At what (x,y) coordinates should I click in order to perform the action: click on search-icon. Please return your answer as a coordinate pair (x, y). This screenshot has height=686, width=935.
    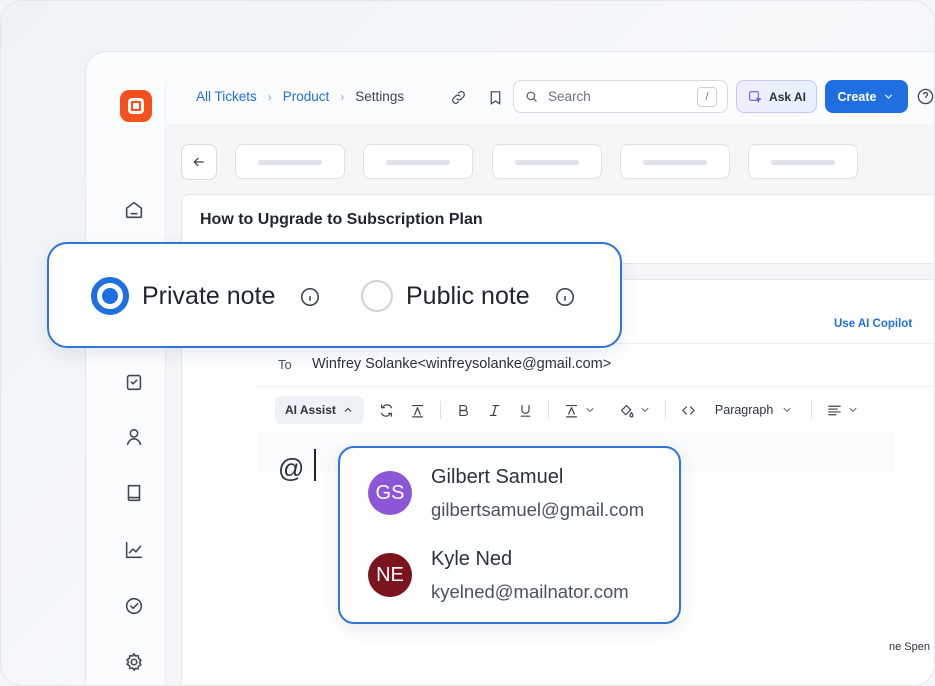
    Looking at the image, I should click on (531, 96).